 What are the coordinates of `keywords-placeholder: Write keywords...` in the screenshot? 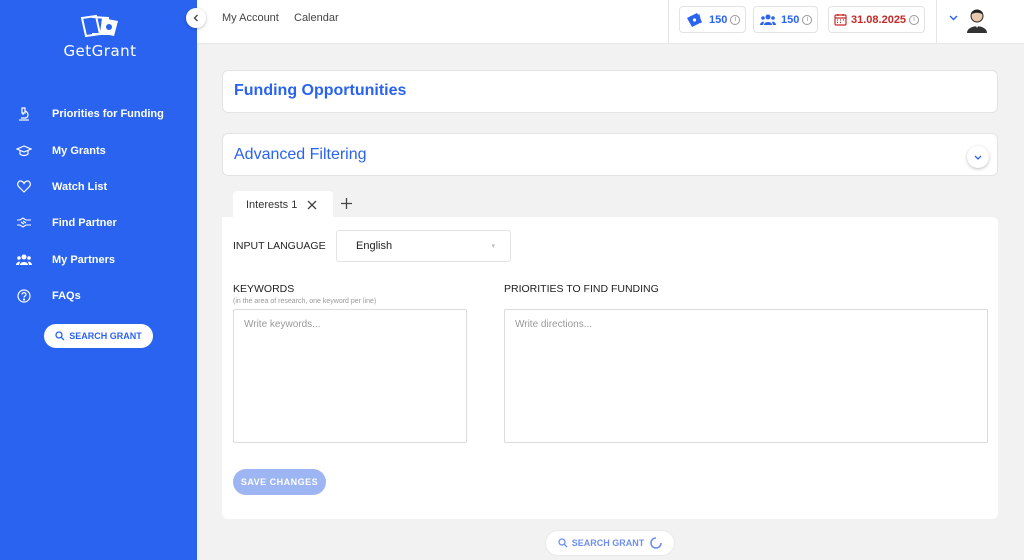 It's located at (282, 324).